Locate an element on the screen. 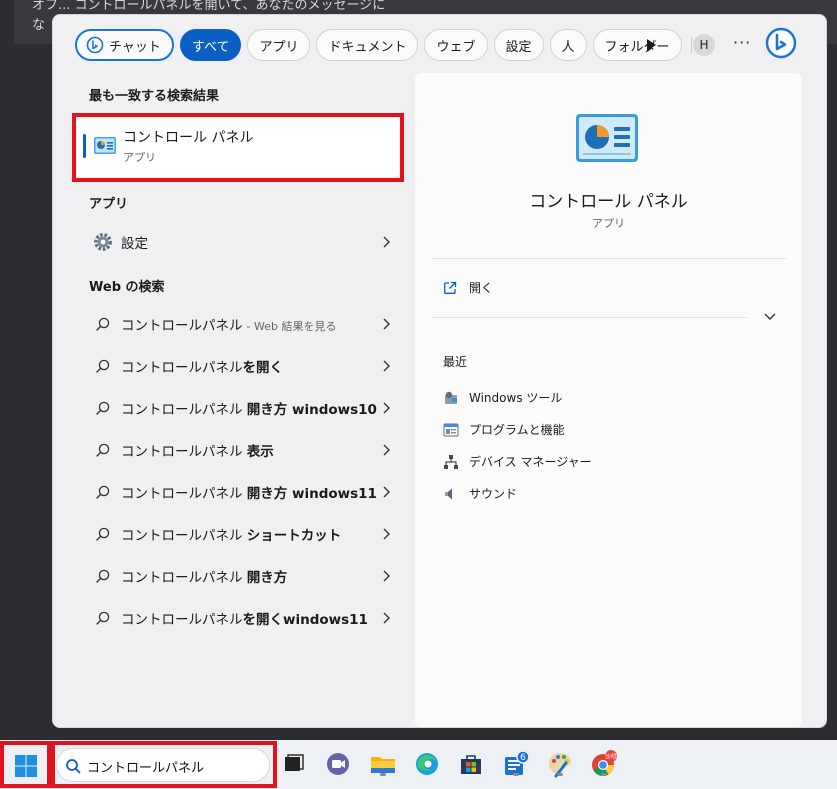  chip-settings: 設定 is located at coordinates (518, 45).